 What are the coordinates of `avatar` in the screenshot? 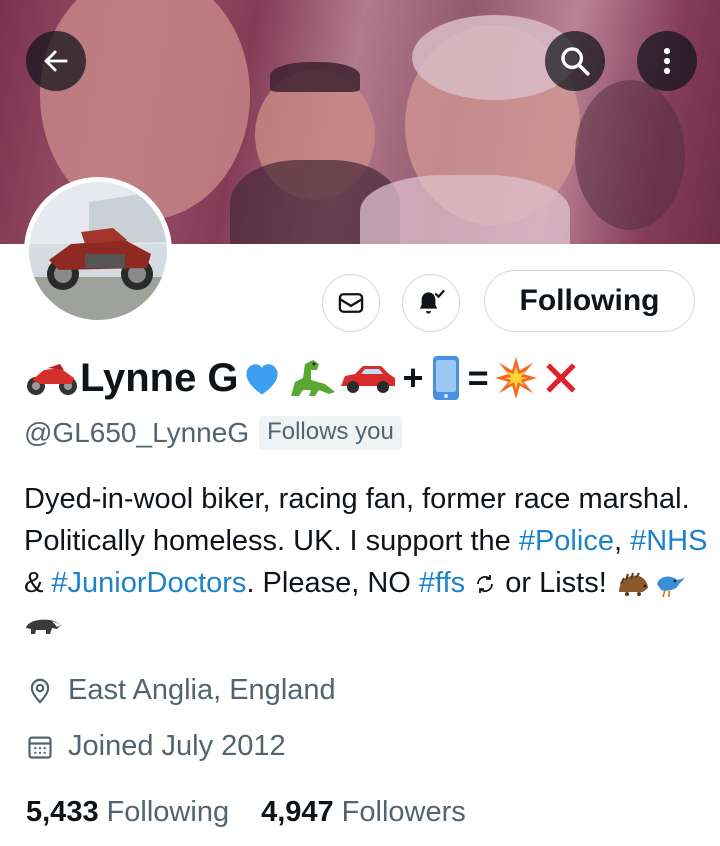 It's located at (98, 251).